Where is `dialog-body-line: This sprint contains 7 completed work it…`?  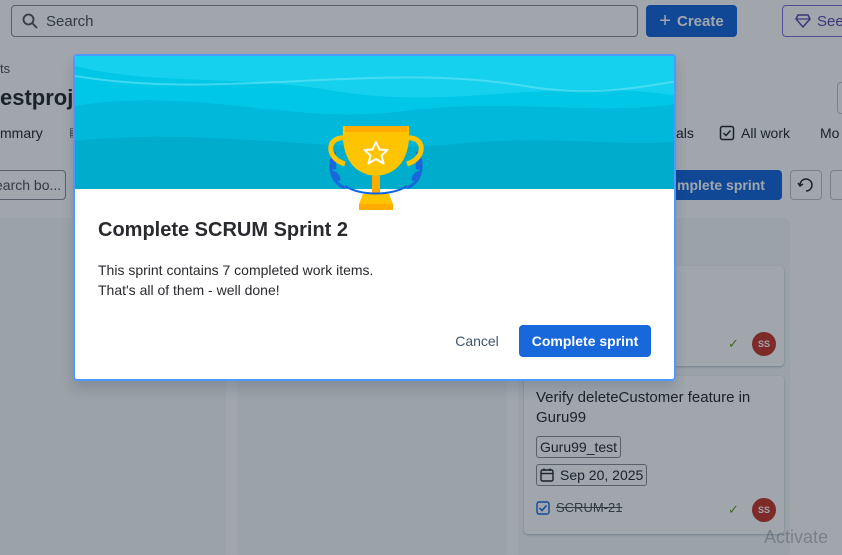
dialog-body-line: This sprint contains 7 completed work it… is located at coordinates (236, 270).